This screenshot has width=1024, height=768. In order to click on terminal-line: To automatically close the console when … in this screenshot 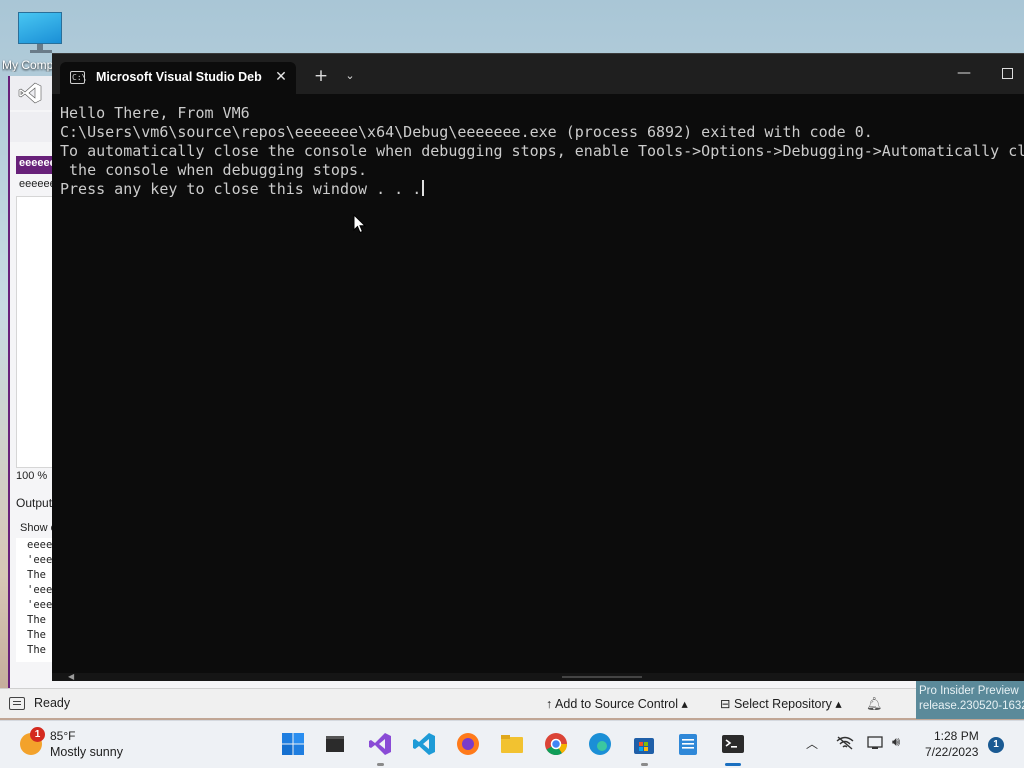, I will do `click(542, 151)`.